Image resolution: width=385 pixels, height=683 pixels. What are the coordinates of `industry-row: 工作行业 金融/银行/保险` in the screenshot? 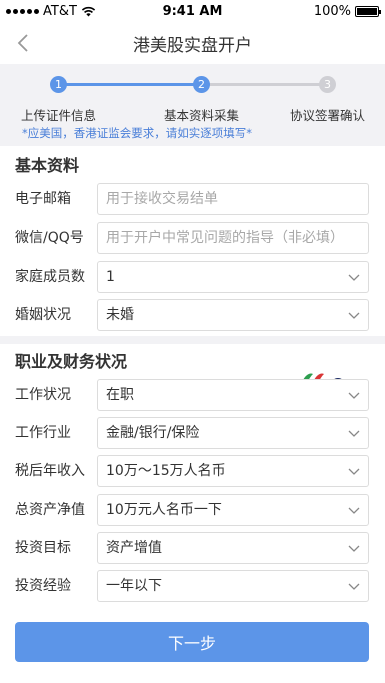 It's located at (192, 433).